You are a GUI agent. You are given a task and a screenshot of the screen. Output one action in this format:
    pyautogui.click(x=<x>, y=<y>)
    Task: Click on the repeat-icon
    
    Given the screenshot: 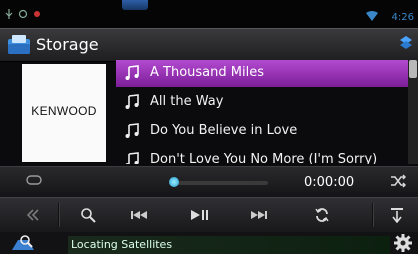 What is the action you would take?
    pyautogui.click(x=34, y=180)
    